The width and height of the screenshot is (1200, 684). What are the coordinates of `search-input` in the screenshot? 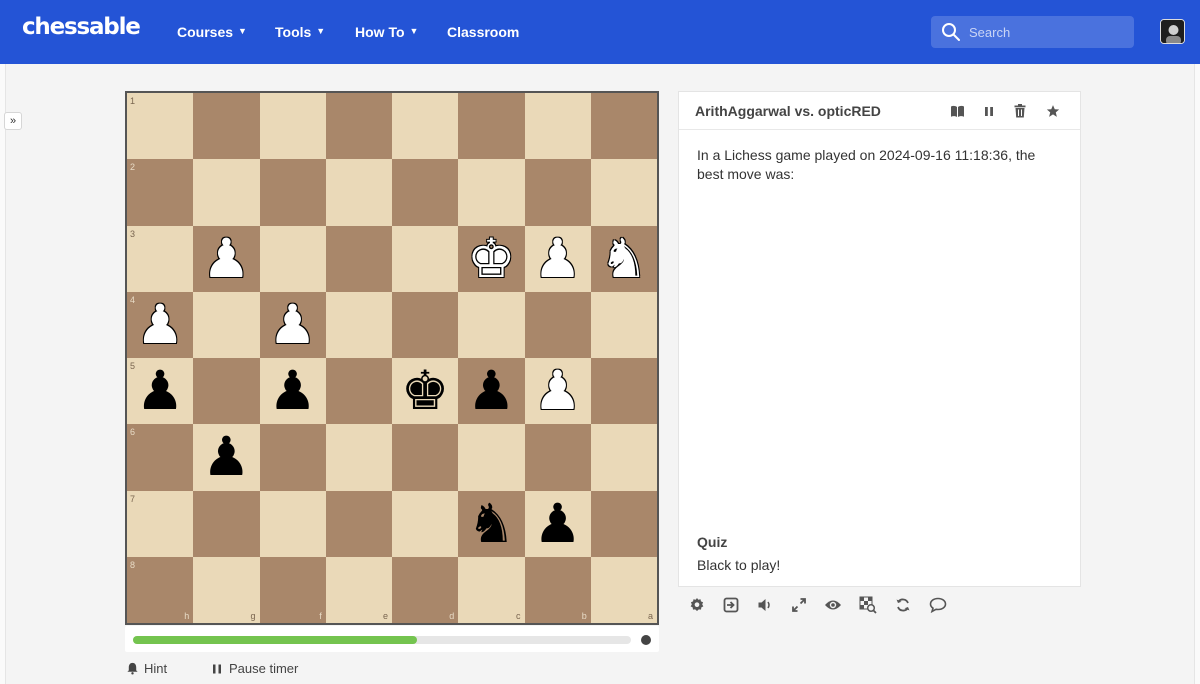 It's located at (1044, 32).